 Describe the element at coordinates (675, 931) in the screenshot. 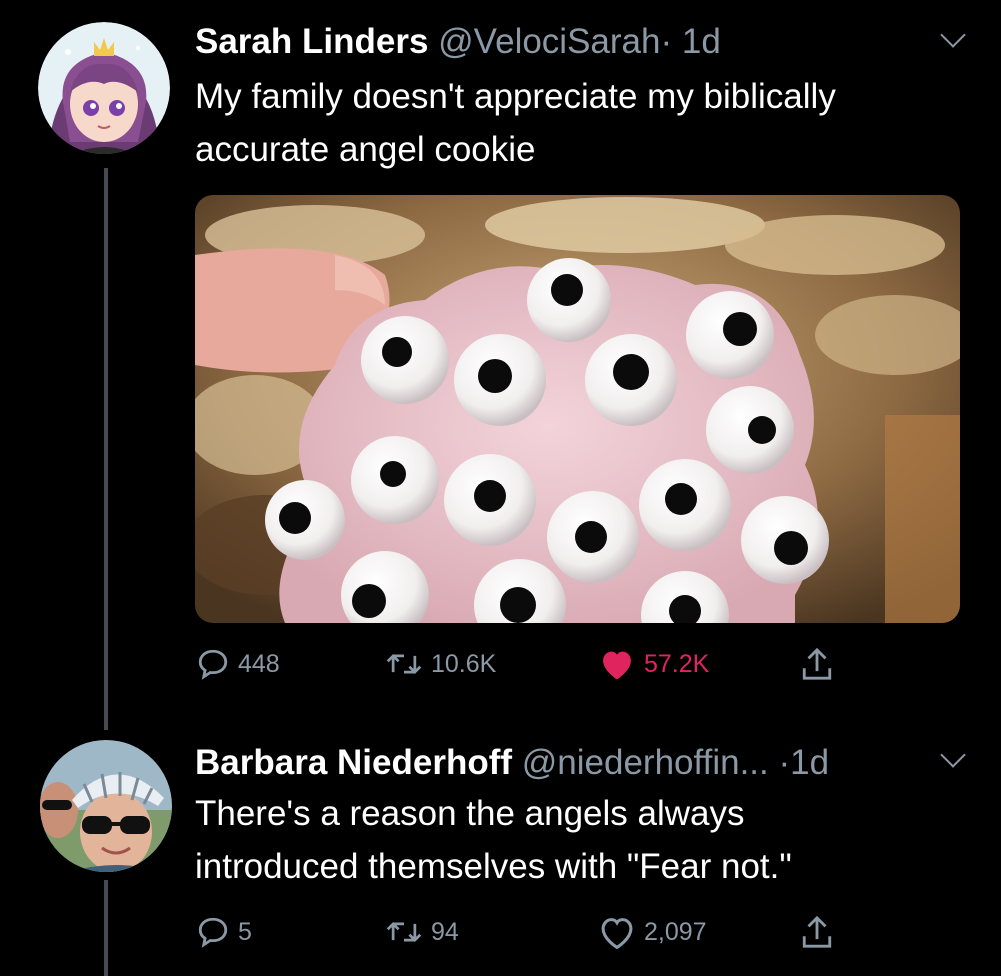

I see `like-count: 2,097` at that location.